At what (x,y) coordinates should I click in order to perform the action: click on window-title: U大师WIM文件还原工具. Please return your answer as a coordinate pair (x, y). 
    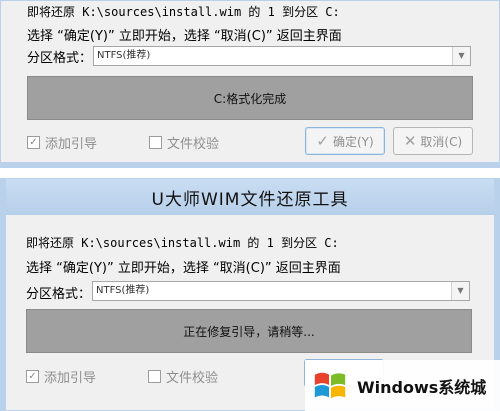
    Looking at the image, I should click on (250, 199).